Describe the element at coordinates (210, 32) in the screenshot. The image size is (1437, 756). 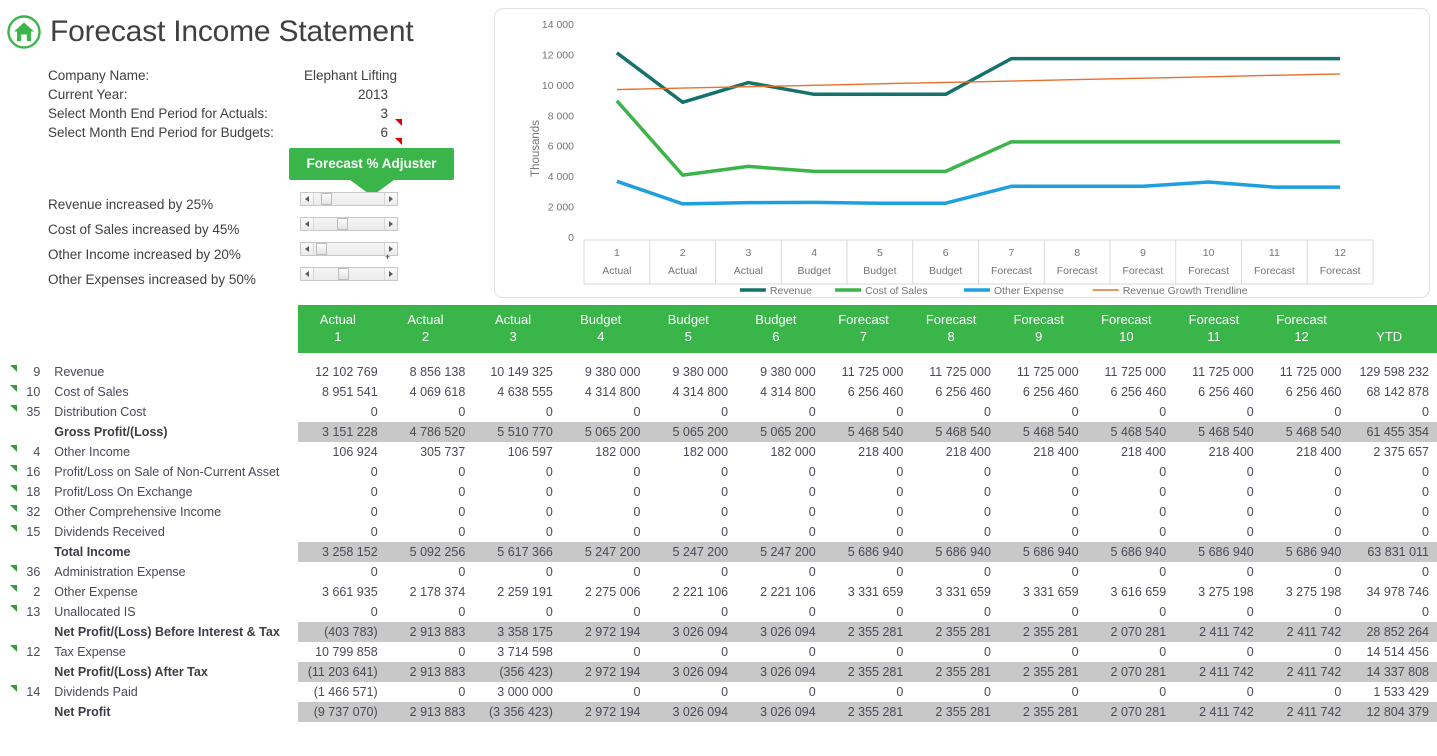
I see `page-header: Forecast Income Statement` at that location.